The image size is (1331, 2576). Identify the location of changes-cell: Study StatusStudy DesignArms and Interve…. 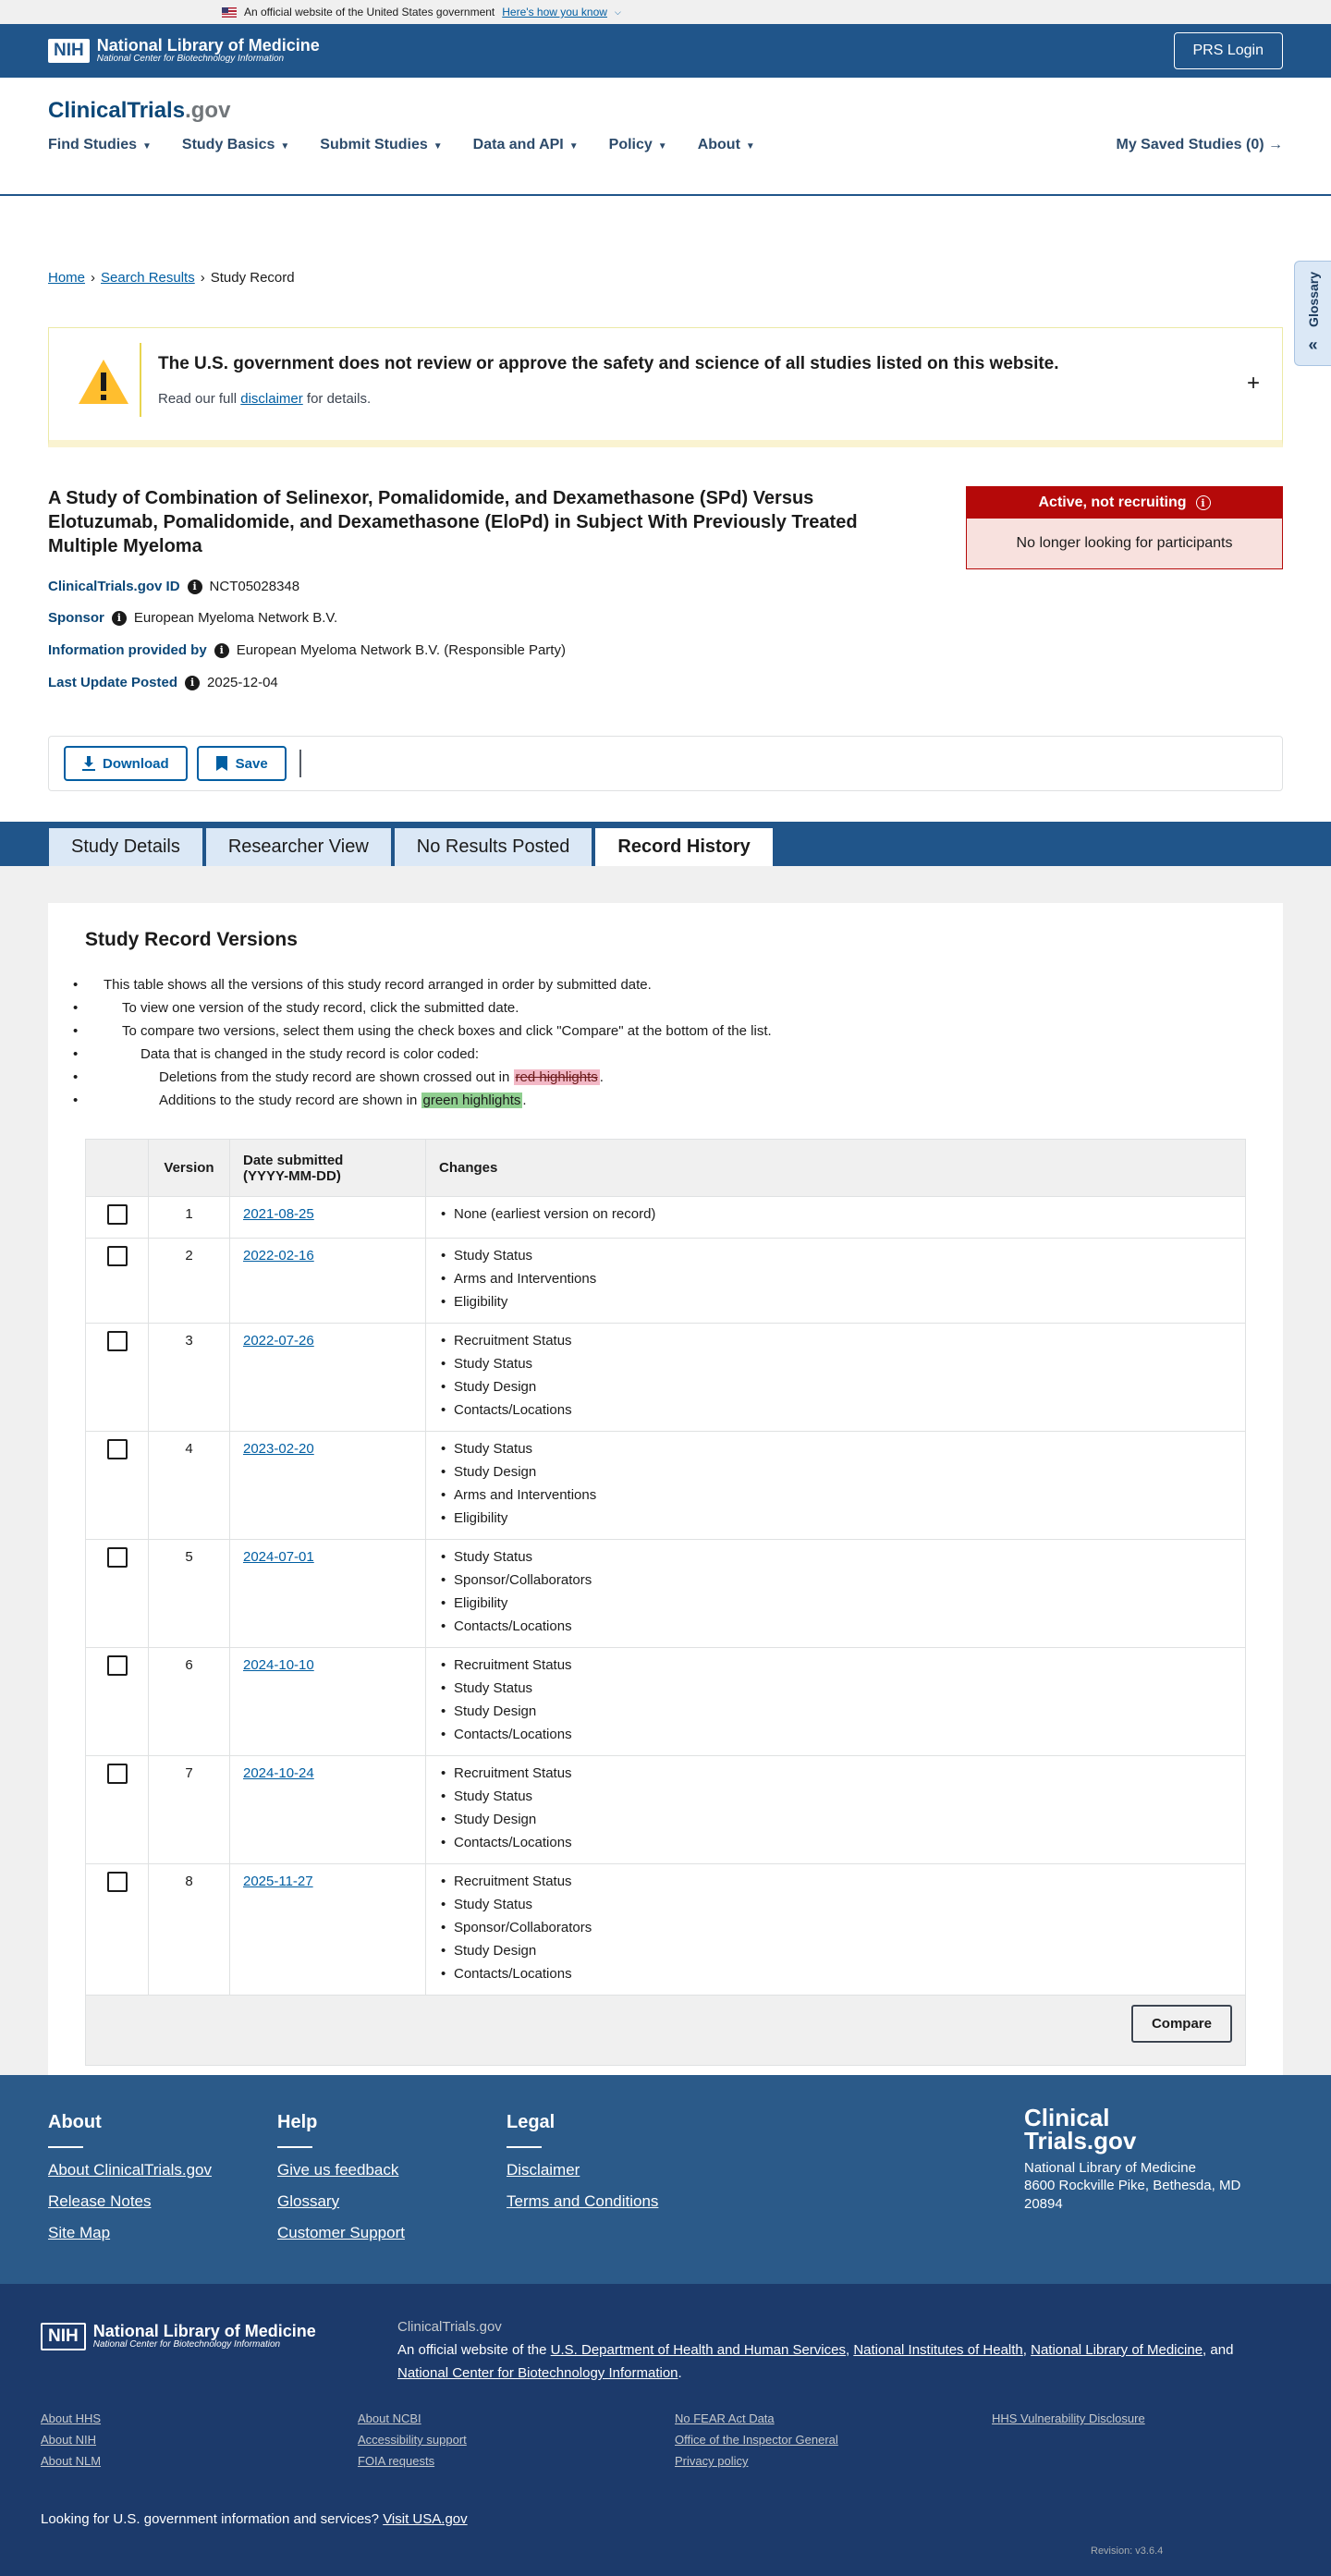
(835, 1485).